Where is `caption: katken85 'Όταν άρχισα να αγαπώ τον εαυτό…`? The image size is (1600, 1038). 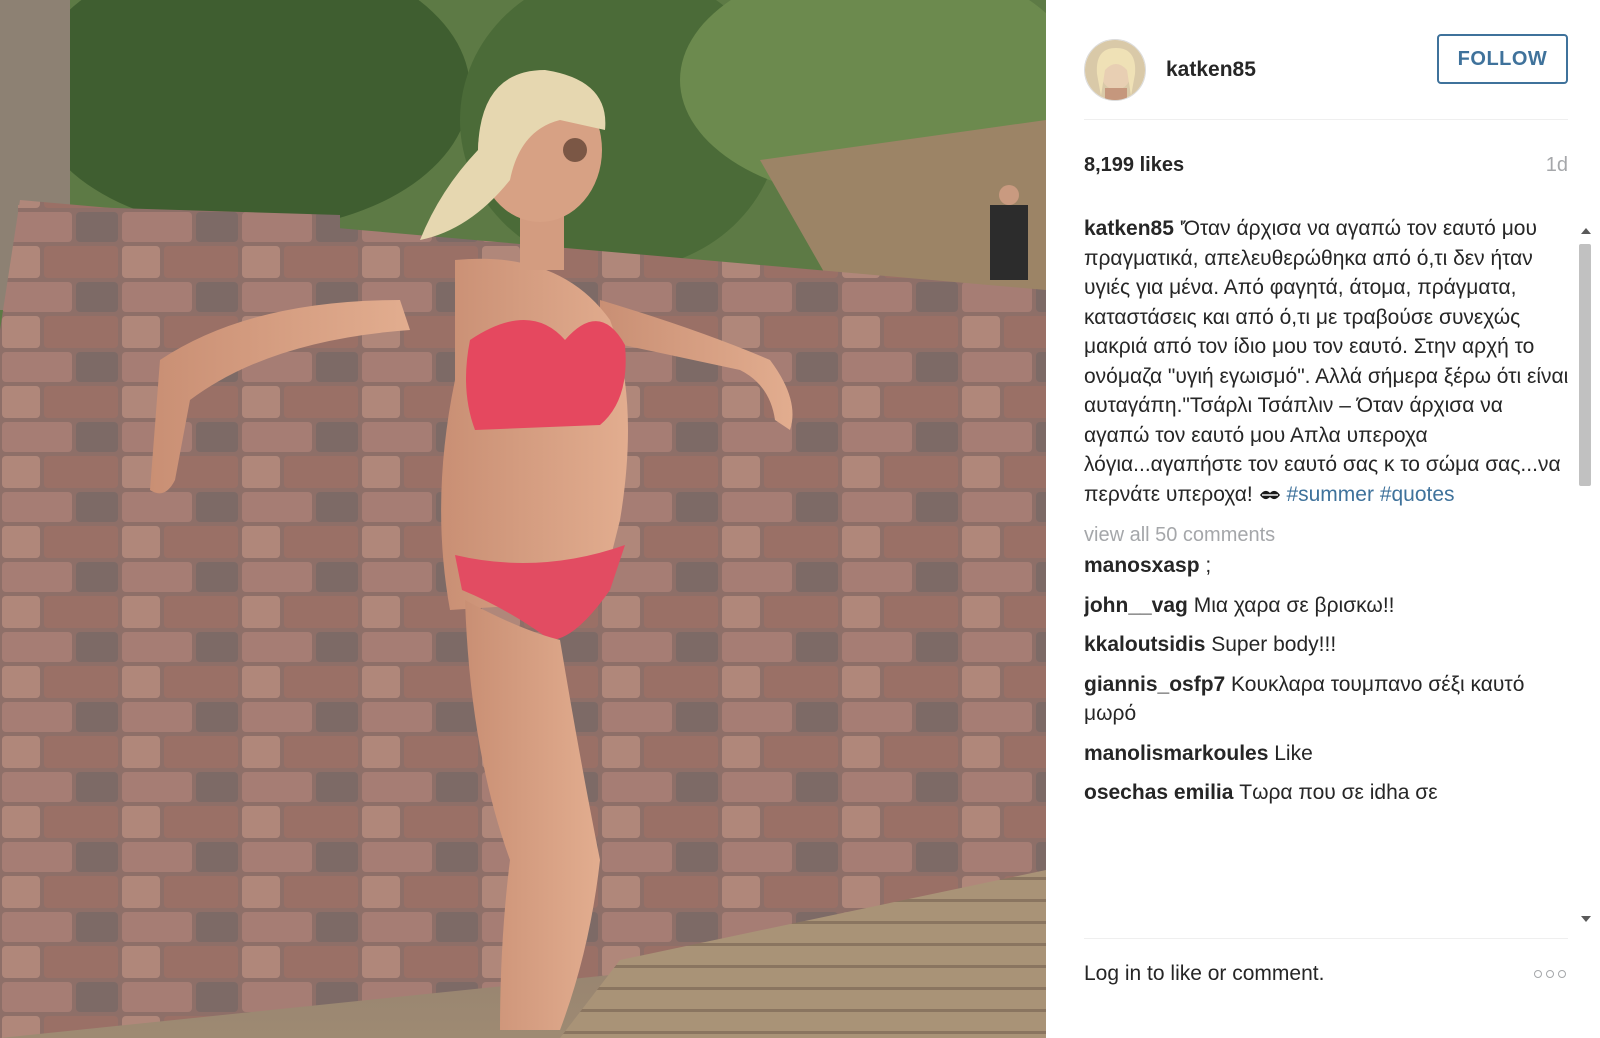
caption: katken85 'Όταν άρχισα να αγαπώ τον εαυτό… is located at coordinates (1328, 361).